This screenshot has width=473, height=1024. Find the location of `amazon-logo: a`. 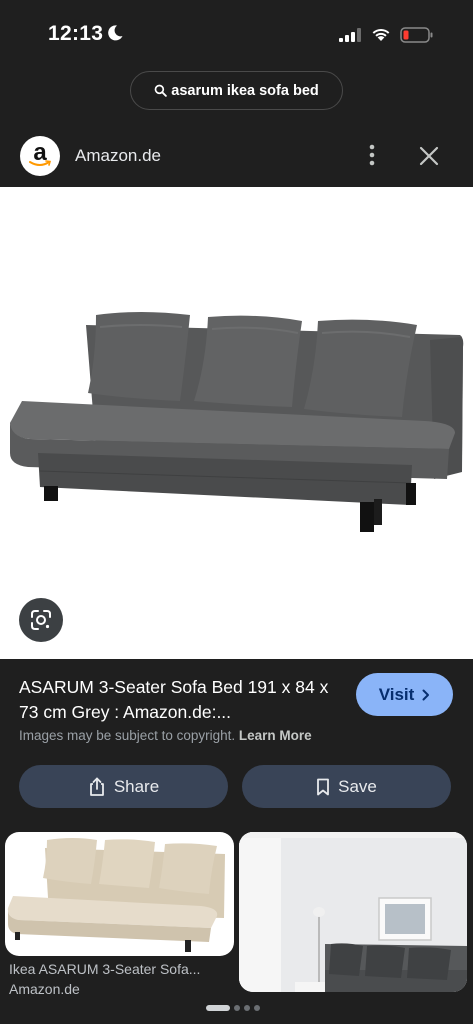

amazon-logo: a is located at coordinates (40, 156).